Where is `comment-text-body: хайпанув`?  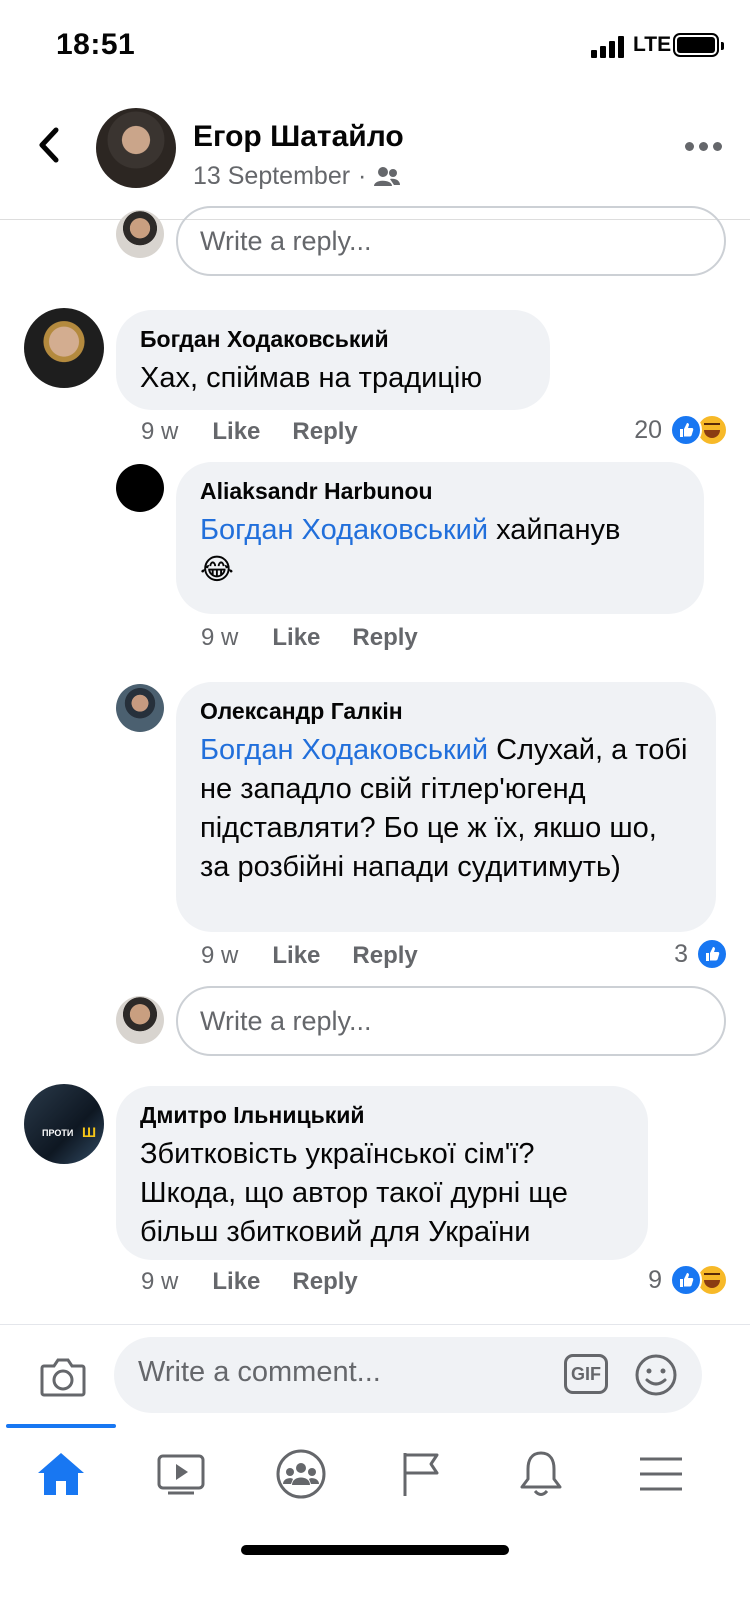 comment-text-body: хайпанув is located at coordinates (554, 530).